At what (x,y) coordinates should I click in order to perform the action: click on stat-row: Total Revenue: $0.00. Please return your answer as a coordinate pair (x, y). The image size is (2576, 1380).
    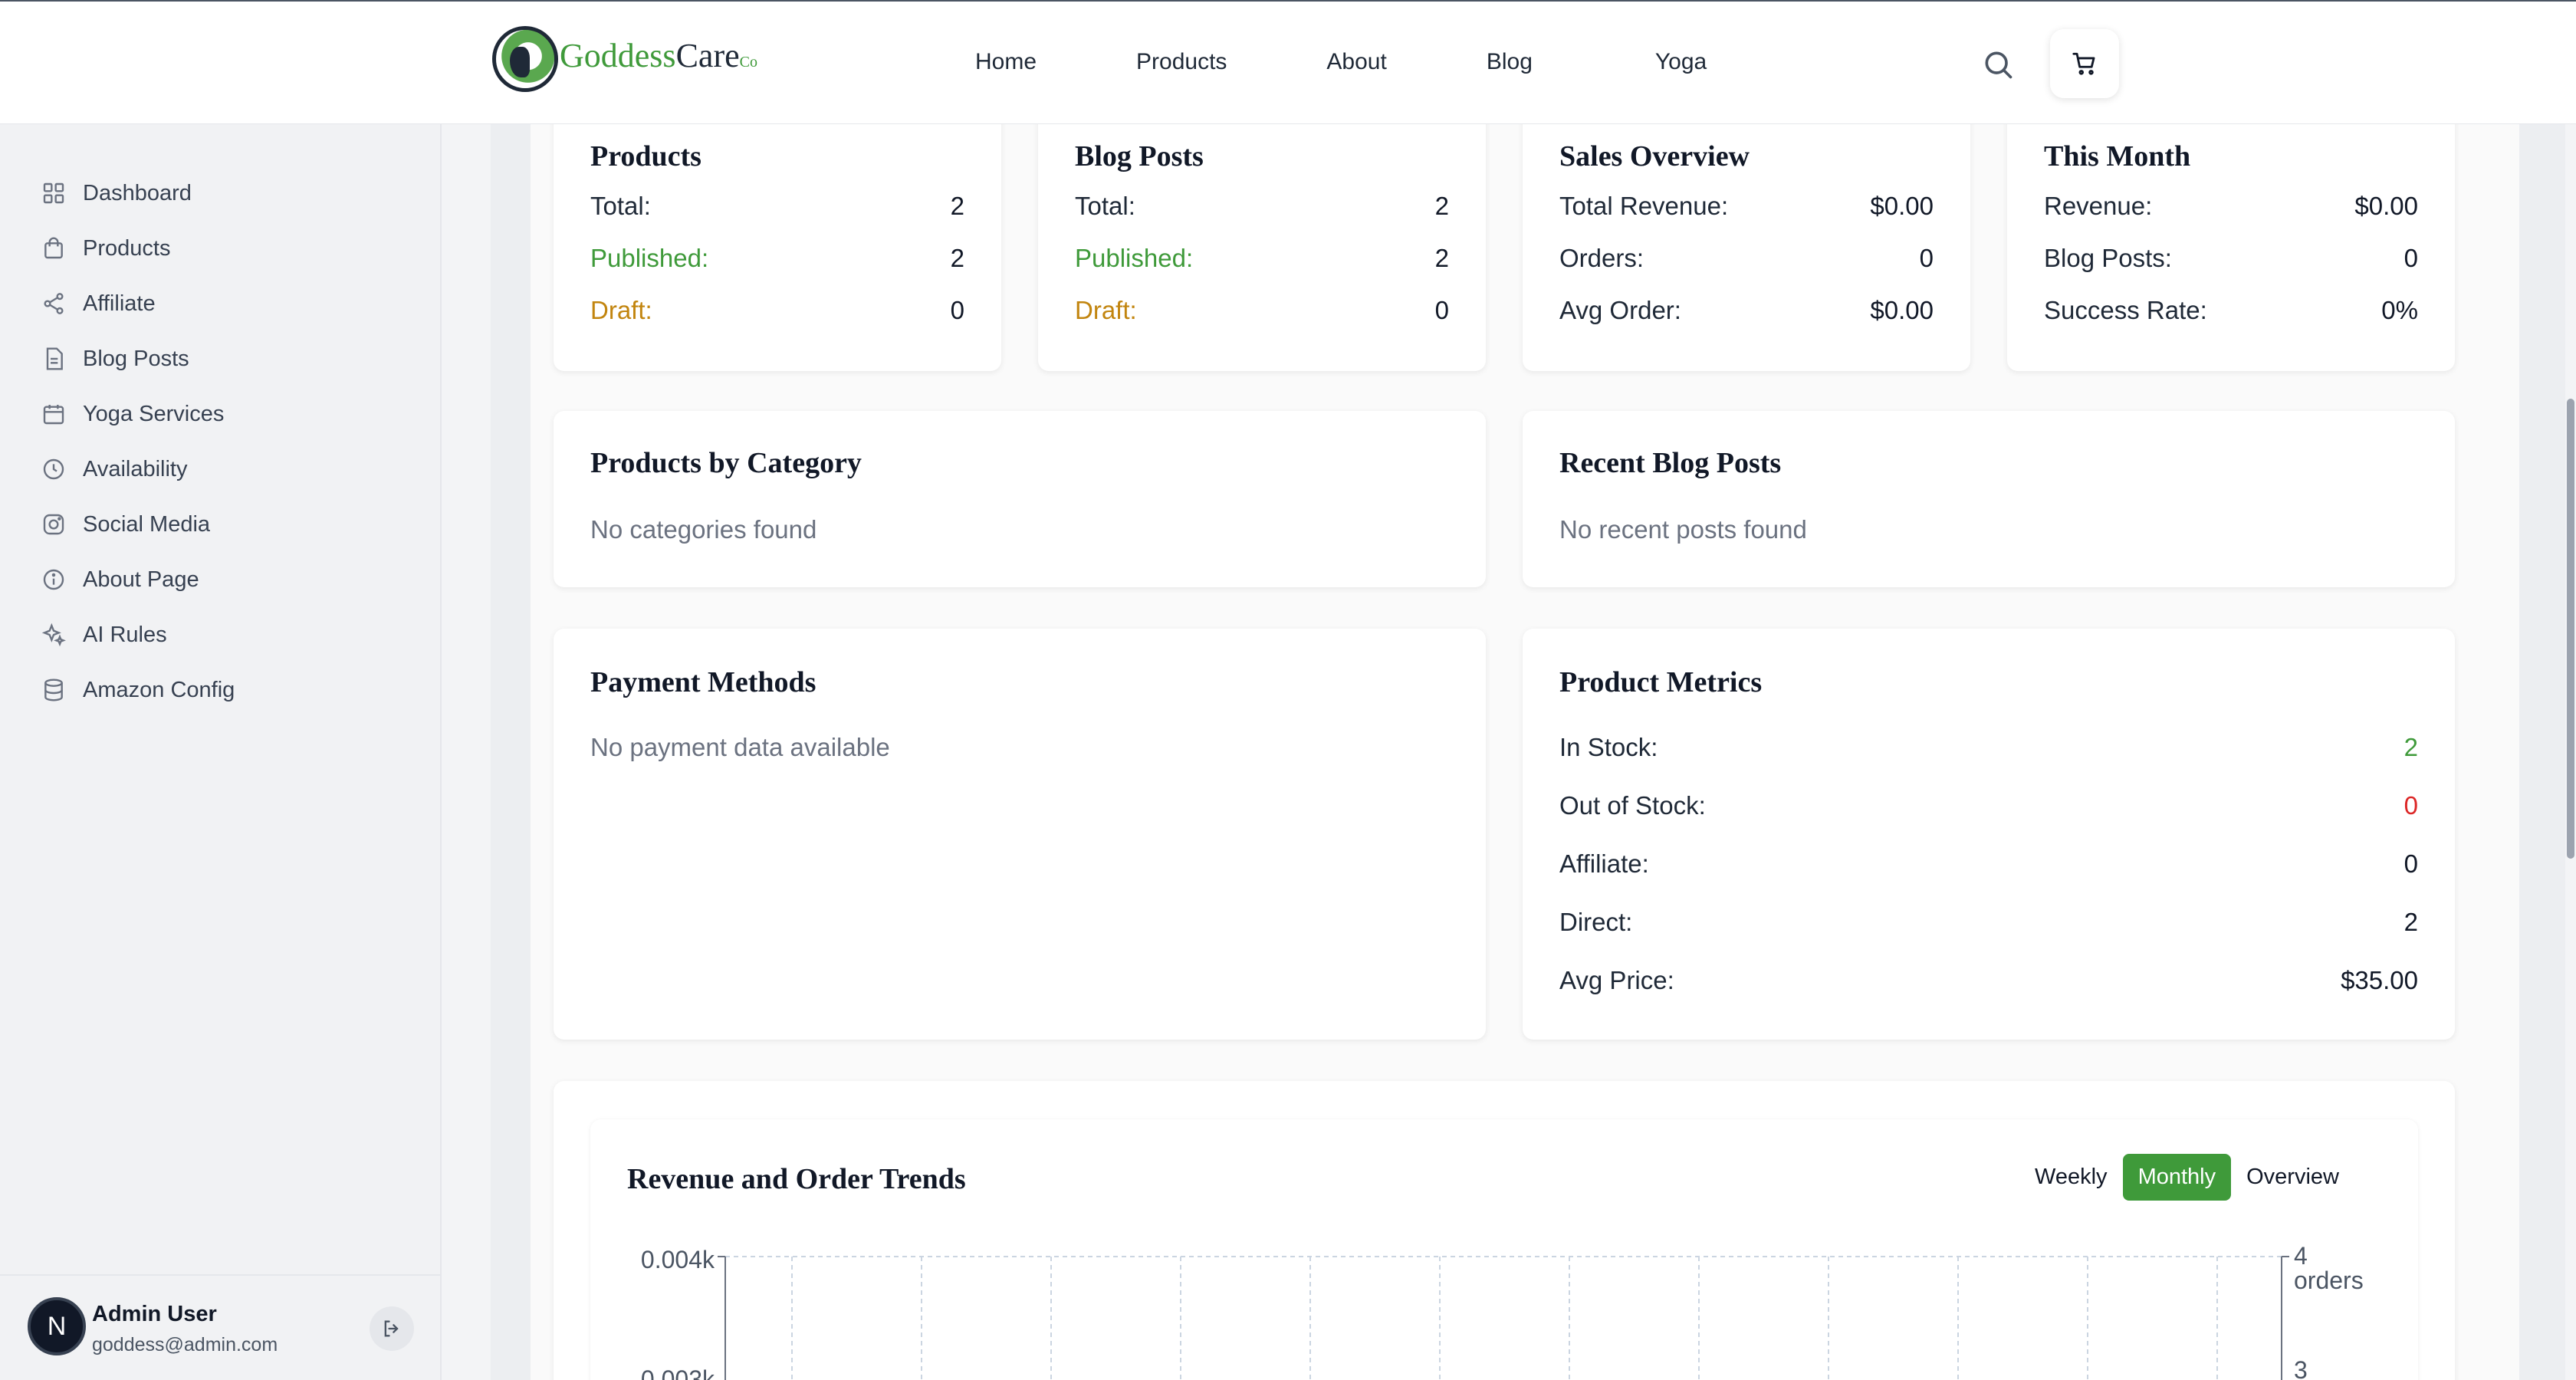
    Looking at the image, I should click on (1746, 206).